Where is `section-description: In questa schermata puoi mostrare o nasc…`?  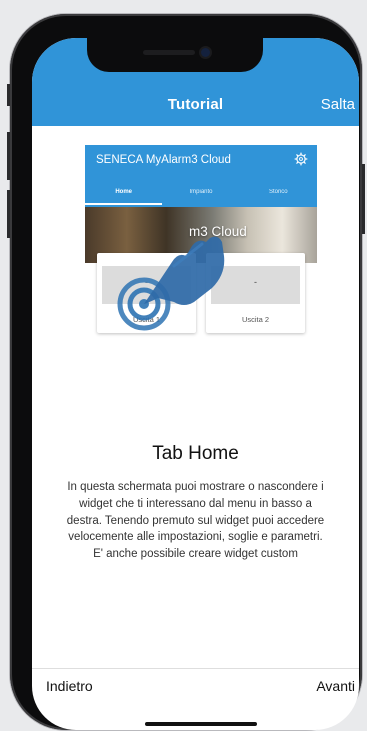 section-description: In questa schermata puoi mostrare o nasc… is located at coordinates (195, 521).